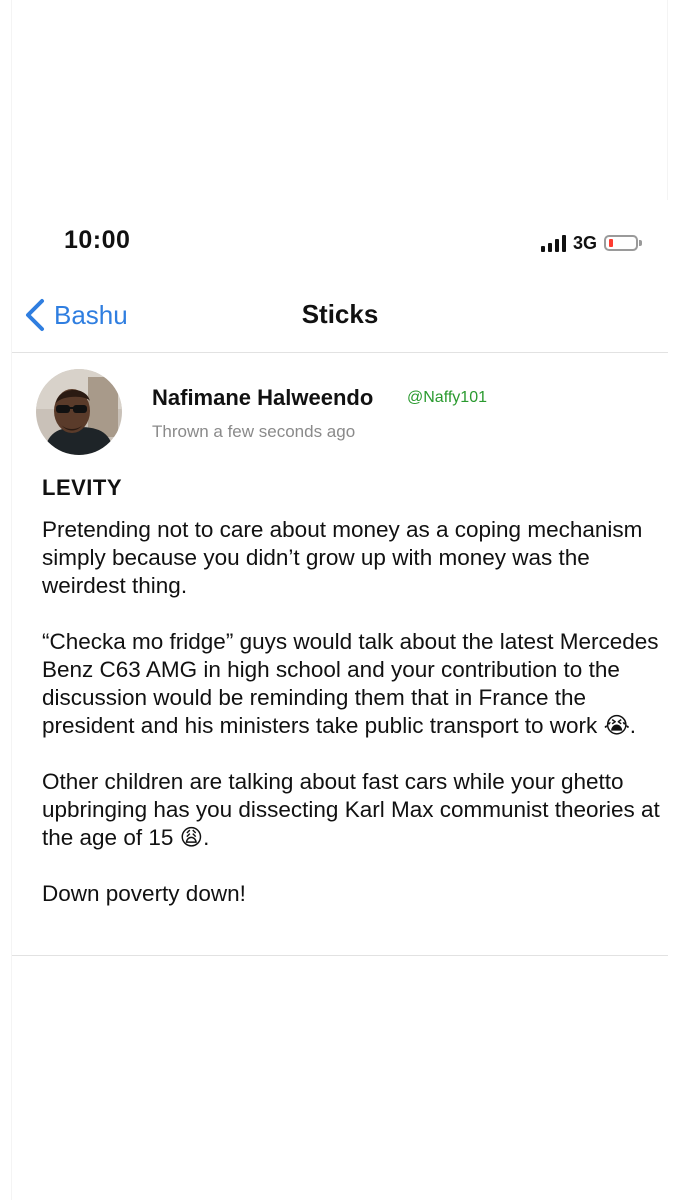 The image size is (675, 1200). What do you see at coordinates (262, 398) in the screenshot?
I see `author-name: Nafimane Halweendo` at bounding box center [262, 398].